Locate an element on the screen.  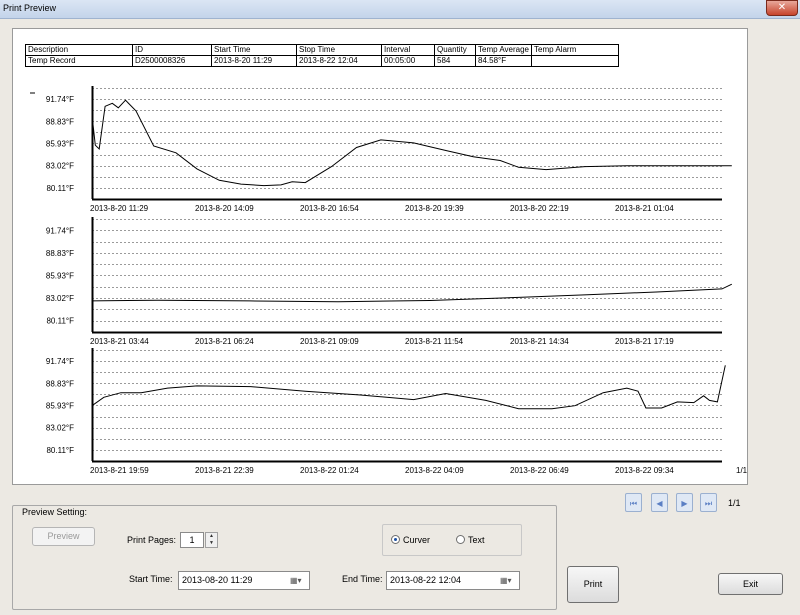
preview-settings-group is located at coordinates (284, 557).